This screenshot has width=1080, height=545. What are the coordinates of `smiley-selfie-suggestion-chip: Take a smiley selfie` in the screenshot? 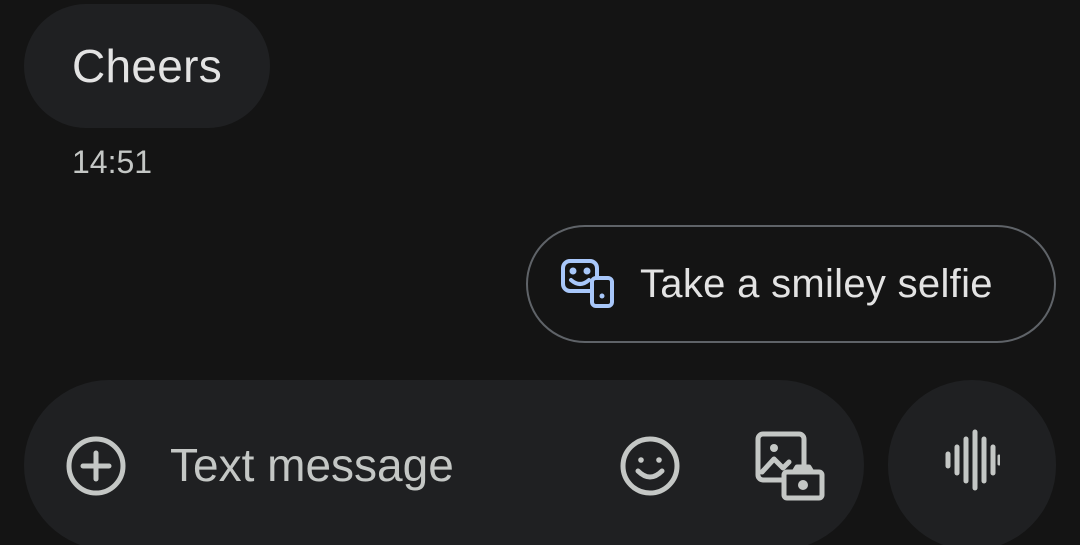 It's located at (791, 284).